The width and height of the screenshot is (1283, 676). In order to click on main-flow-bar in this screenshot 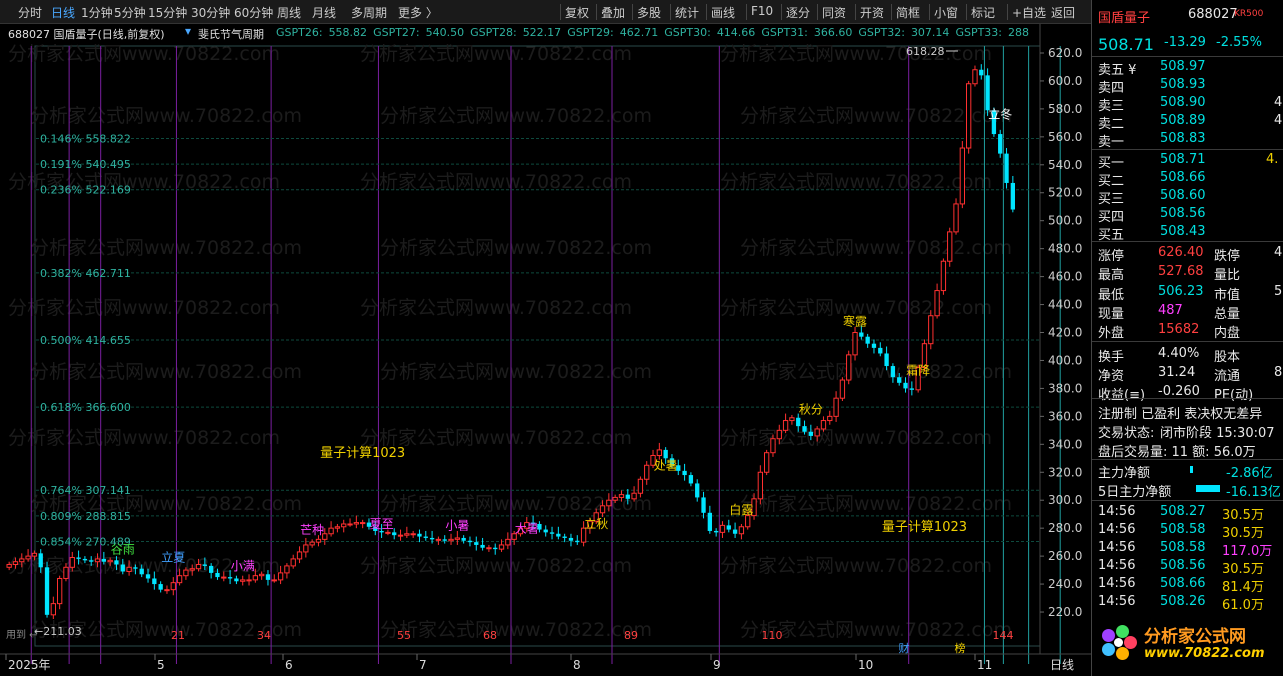, I will do `click(1191, 469)`.